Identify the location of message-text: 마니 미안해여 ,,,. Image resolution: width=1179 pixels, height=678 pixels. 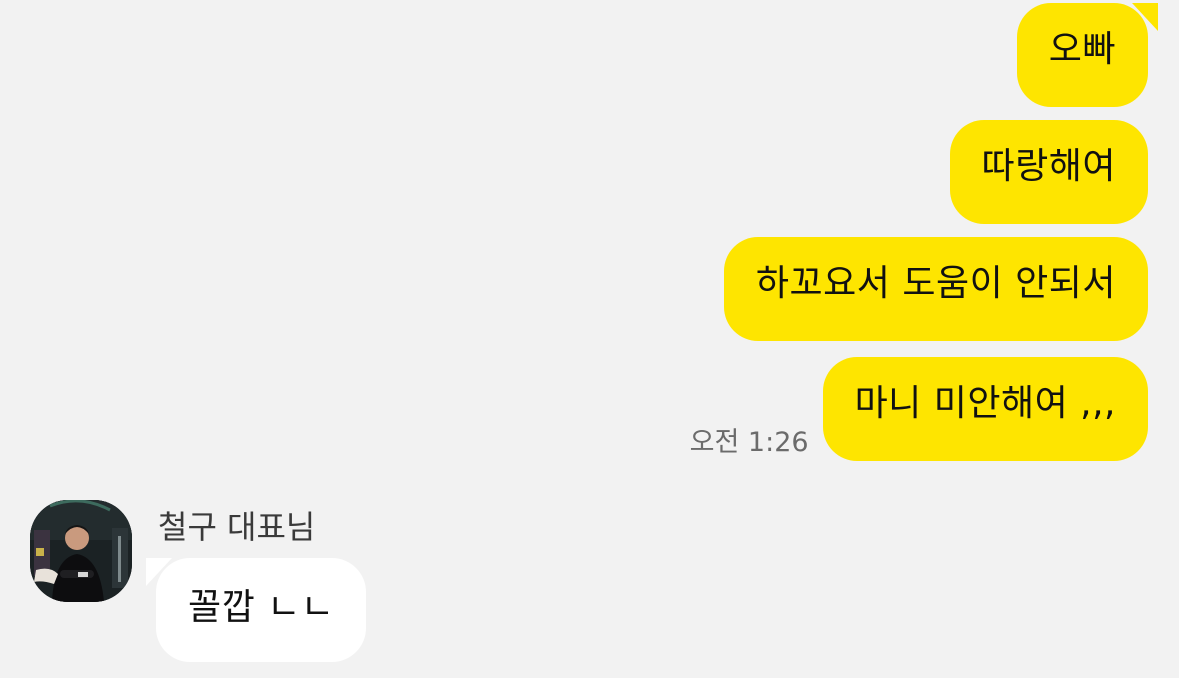
(985, 403).